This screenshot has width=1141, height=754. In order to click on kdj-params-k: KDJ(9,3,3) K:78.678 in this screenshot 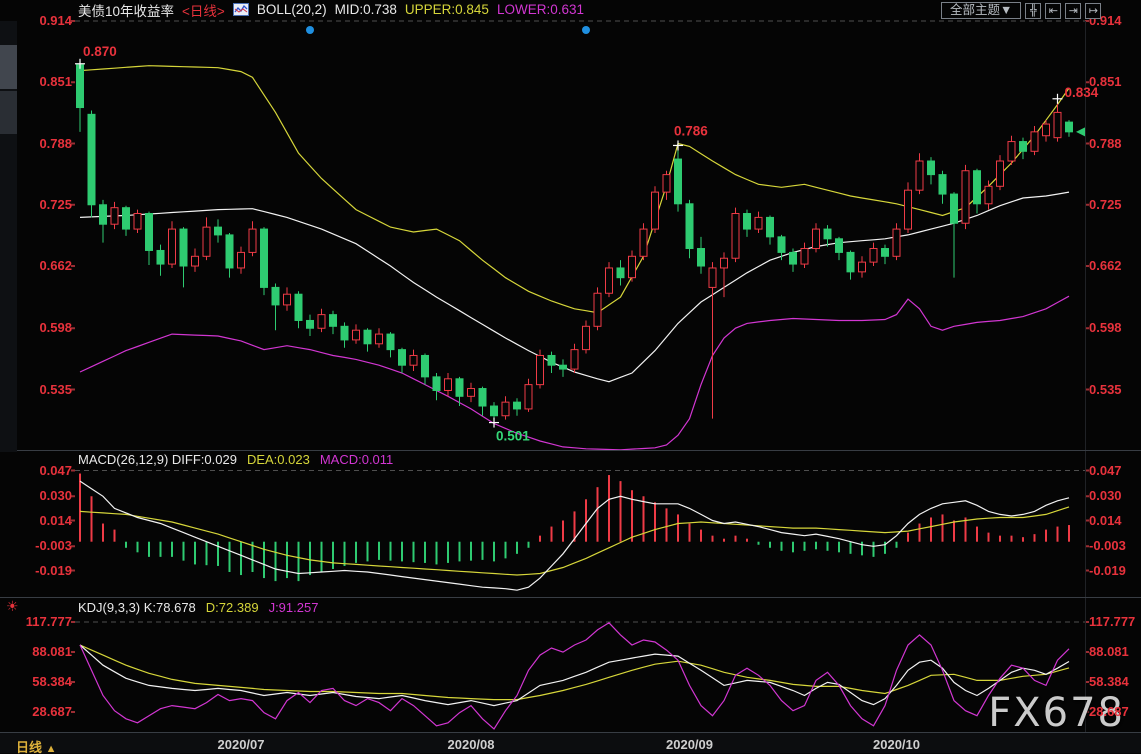, I will do `click(137, 607)`.